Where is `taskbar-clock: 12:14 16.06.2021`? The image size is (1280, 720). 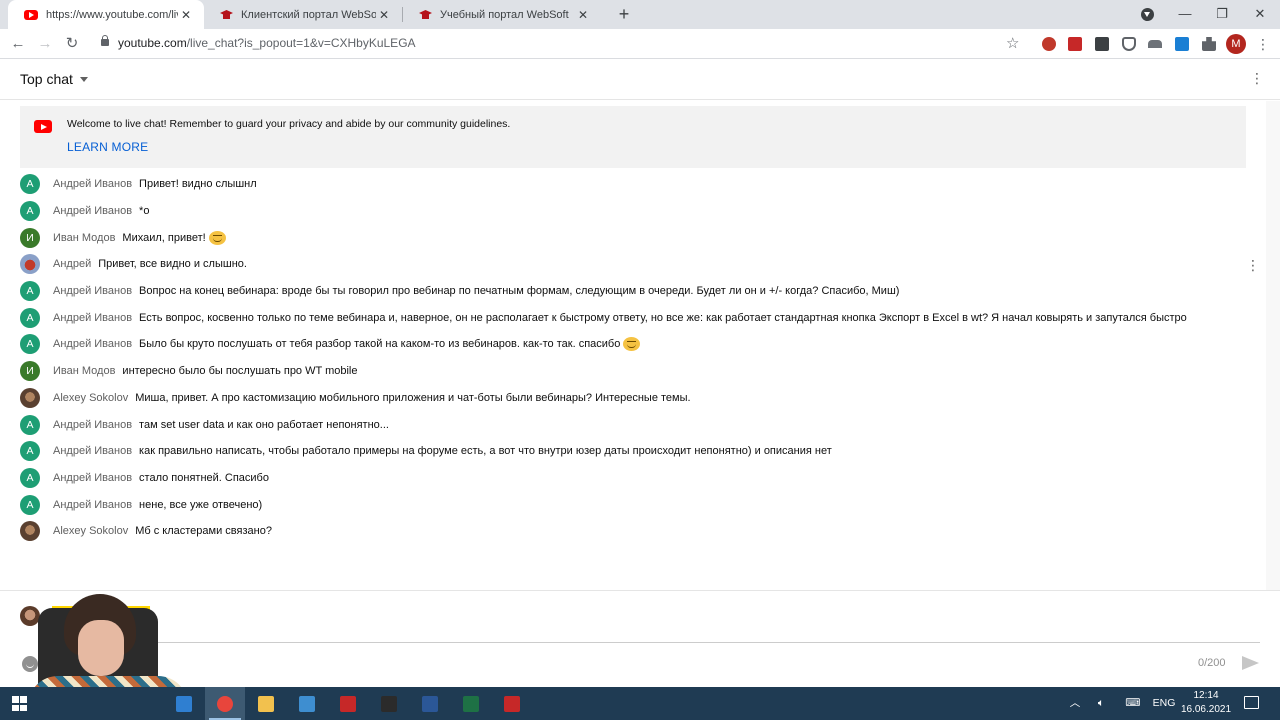 taskbar-clock: 12:14 16.06.2021 is located at coordinates (1206, 703).